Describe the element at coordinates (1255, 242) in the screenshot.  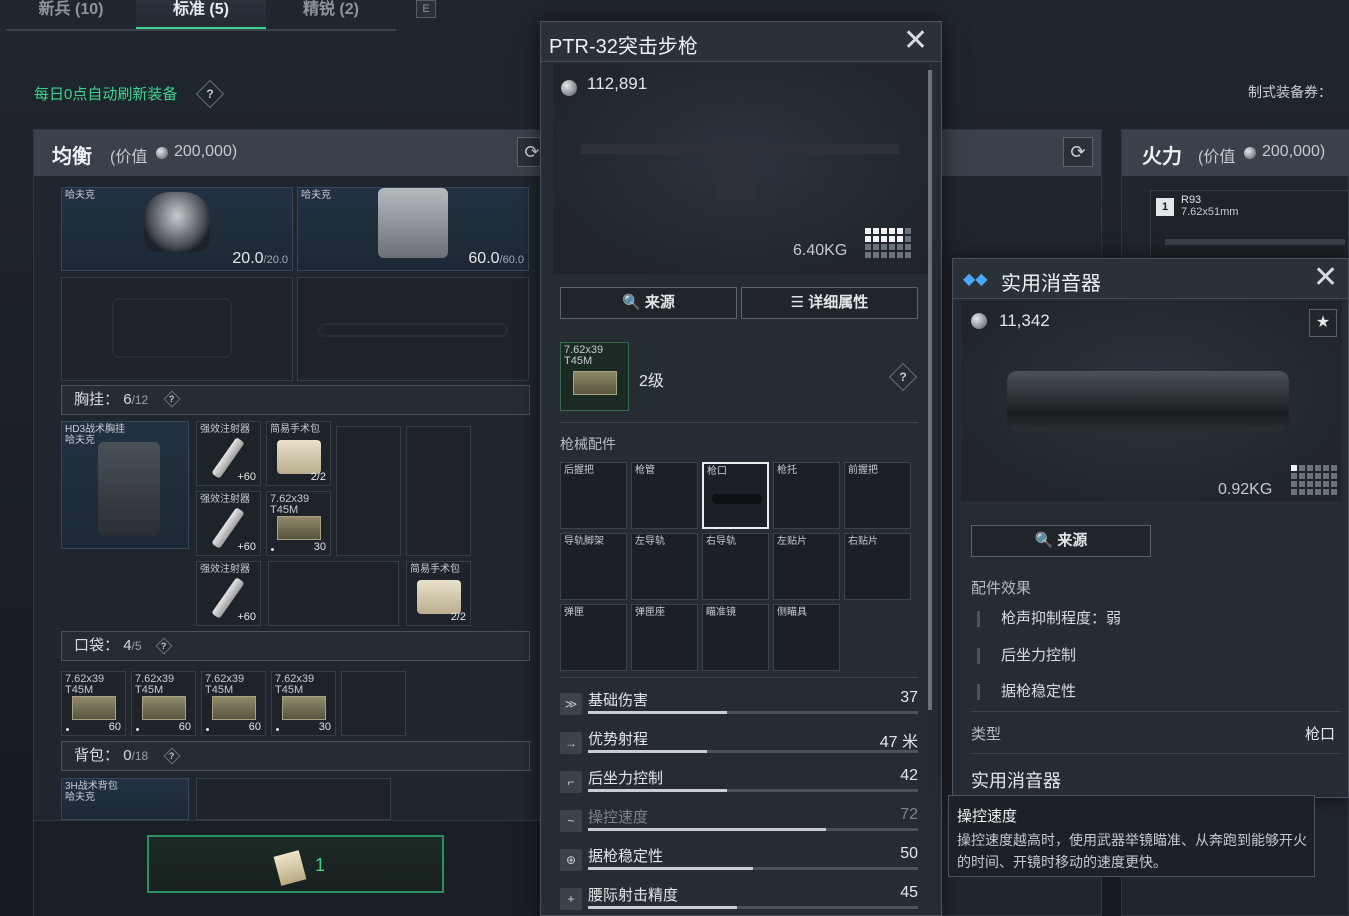
I see `sniper-image` at that location.